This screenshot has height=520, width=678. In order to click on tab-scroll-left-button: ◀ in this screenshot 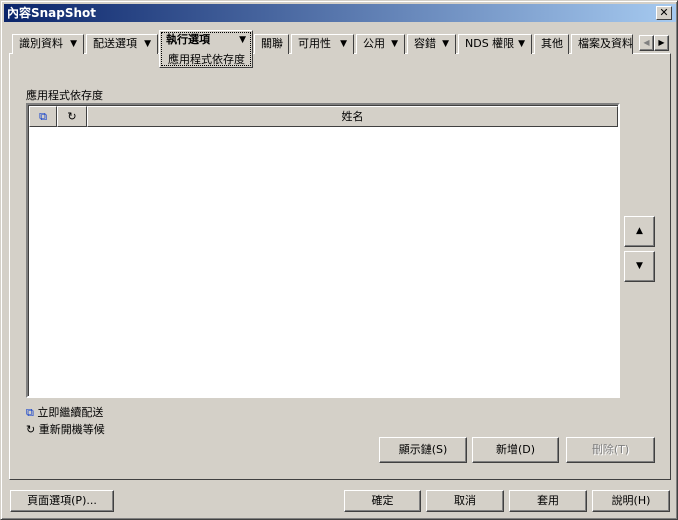, I will do `click(646, 43)`.